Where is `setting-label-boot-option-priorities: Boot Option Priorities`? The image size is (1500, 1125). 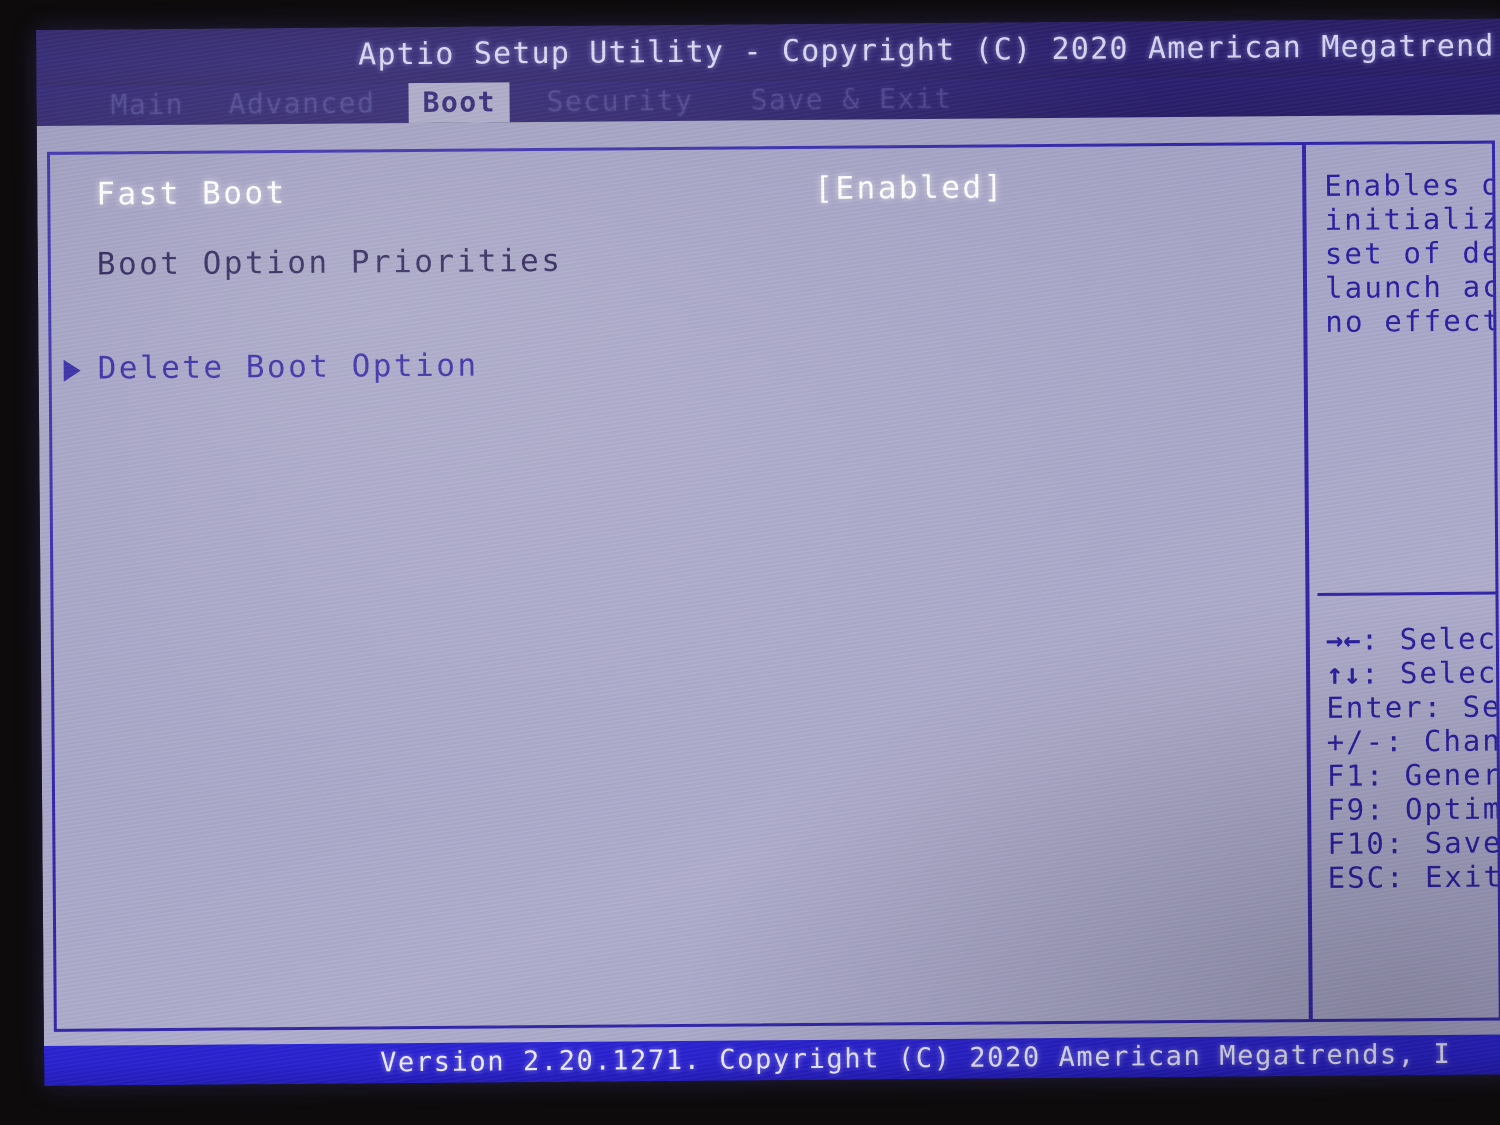
setting-label-boot-option-priorities: Boot Option Priorities is located at coordinates (329, 262).